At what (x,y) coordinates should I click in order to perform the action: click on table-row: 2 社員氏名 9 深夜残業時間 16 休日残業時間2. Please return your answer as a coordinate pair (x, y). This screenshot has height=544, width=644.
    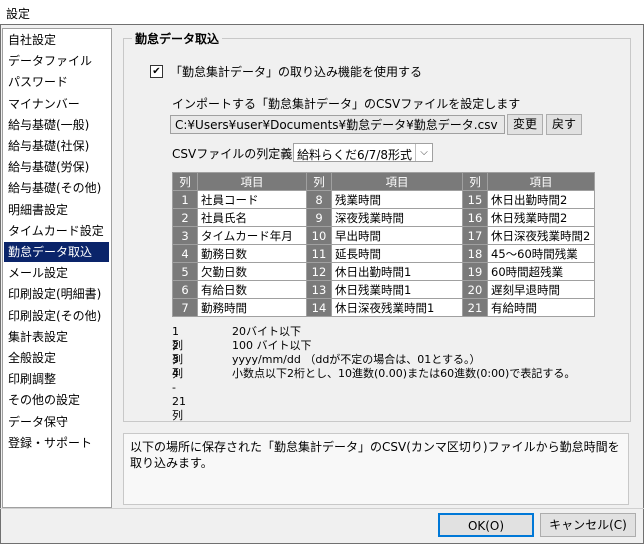
    Looking at the image, I should click on (383, 217).